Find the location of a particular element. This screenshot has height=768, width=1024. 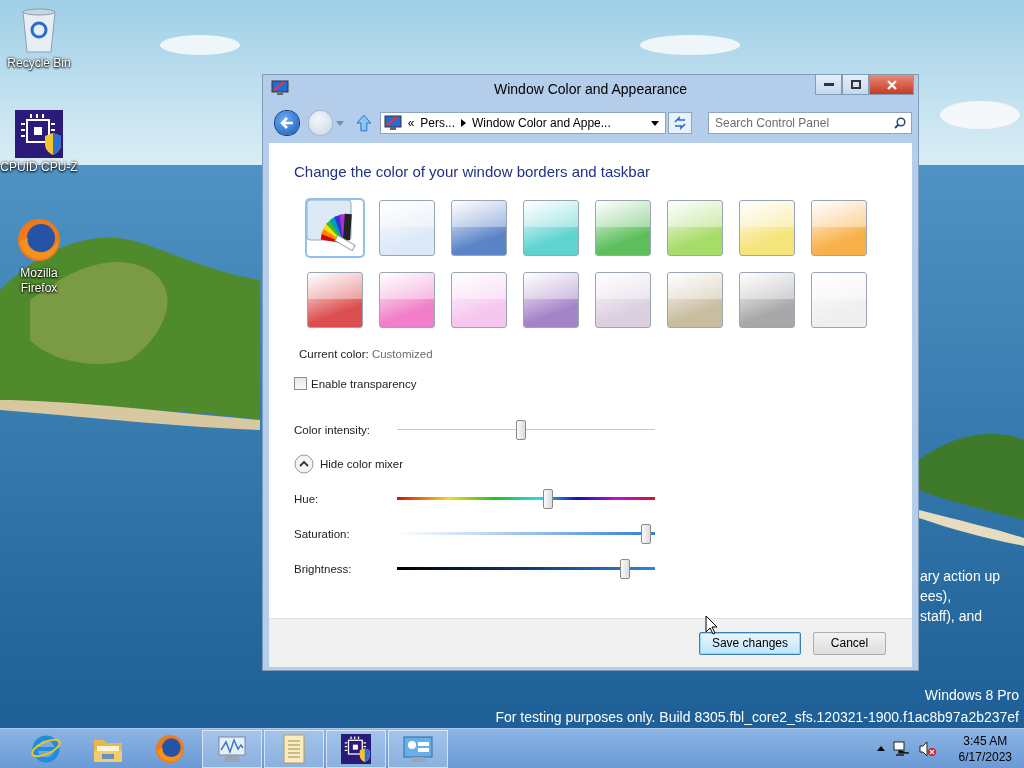

clock-time: 3:45 AM is located at coordinates (985, 740).